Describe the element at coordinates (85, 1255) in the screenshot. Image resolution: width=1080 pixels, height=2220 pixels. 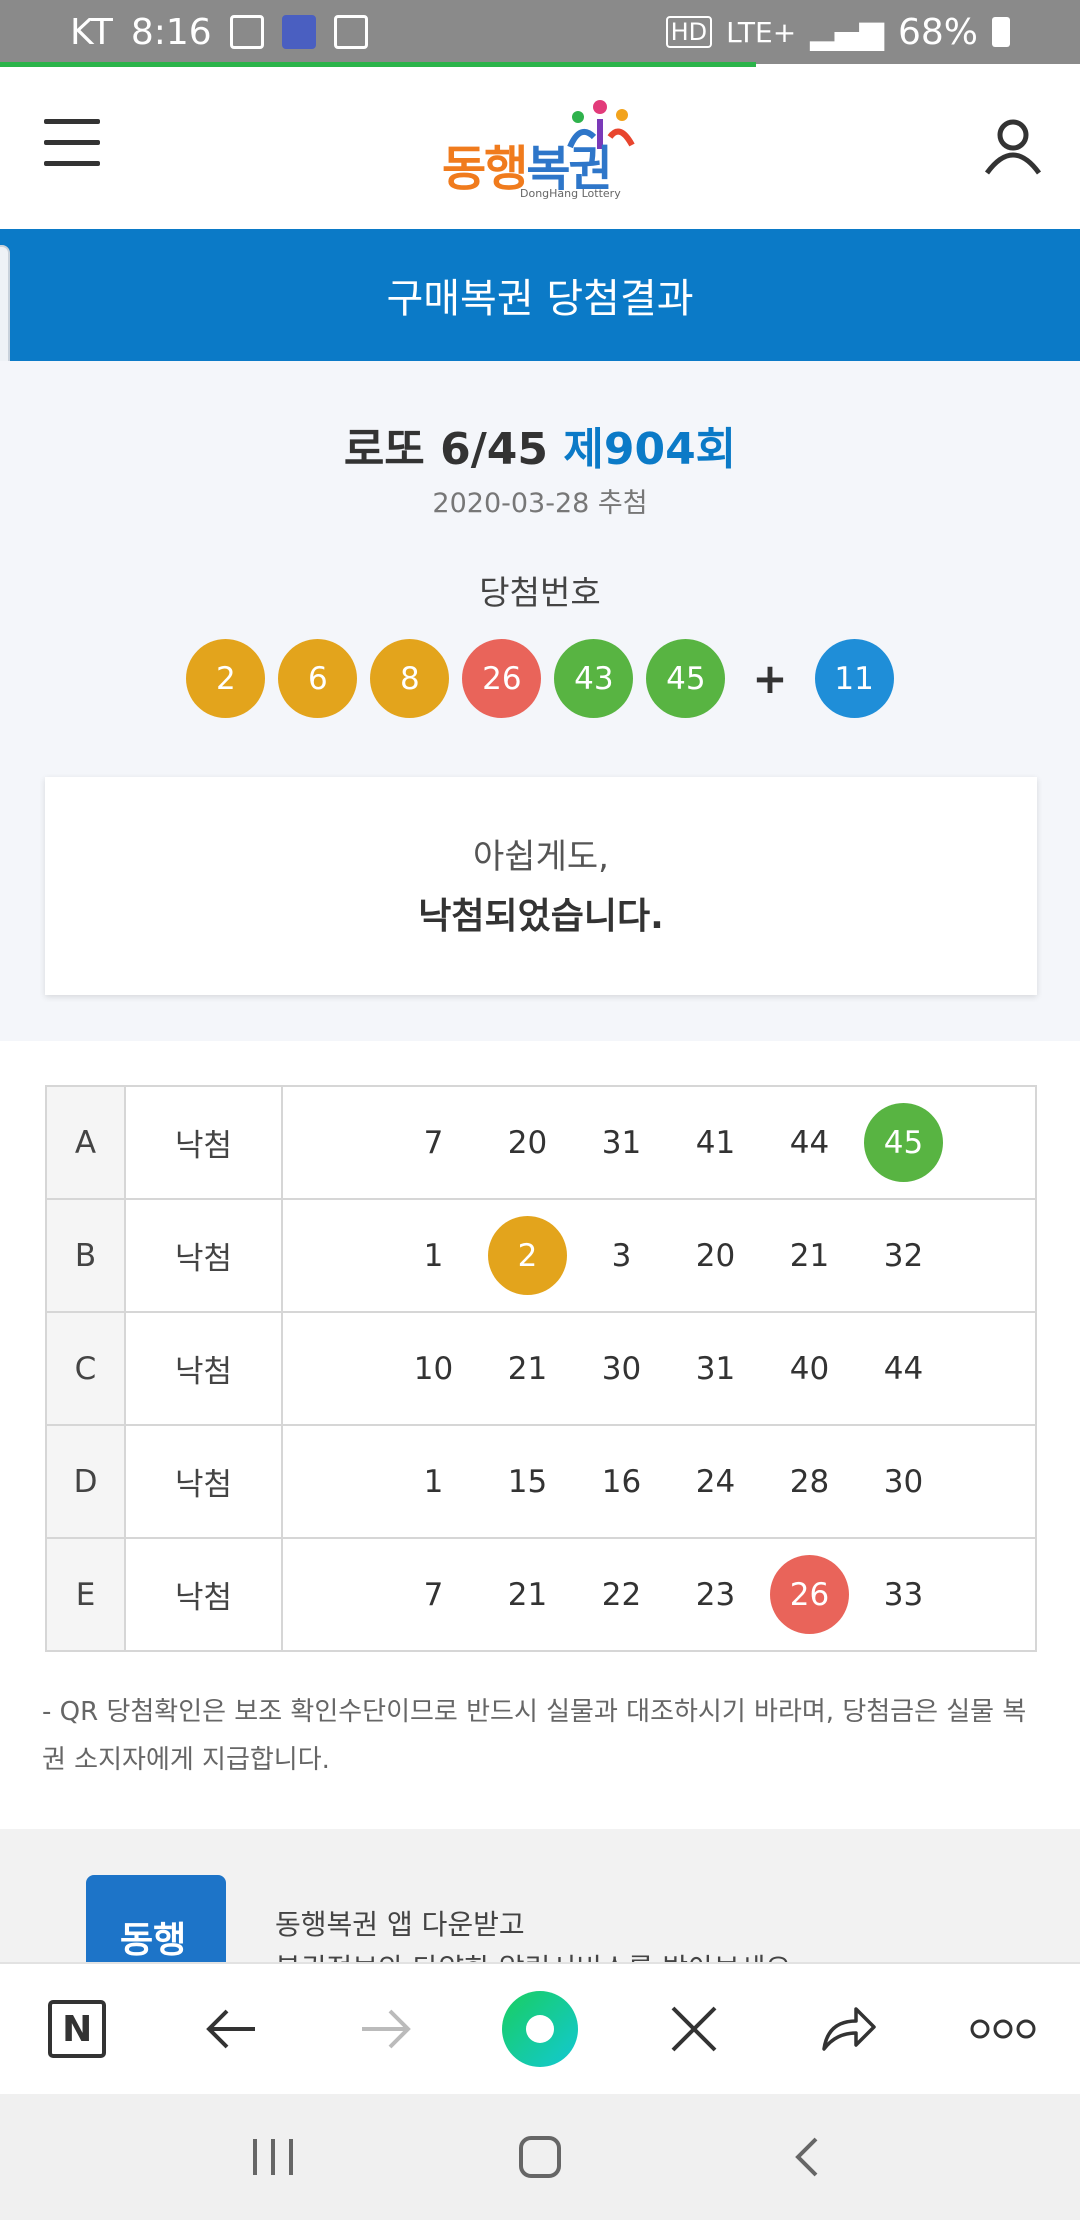
I see `ticket-letter: B` at that location.